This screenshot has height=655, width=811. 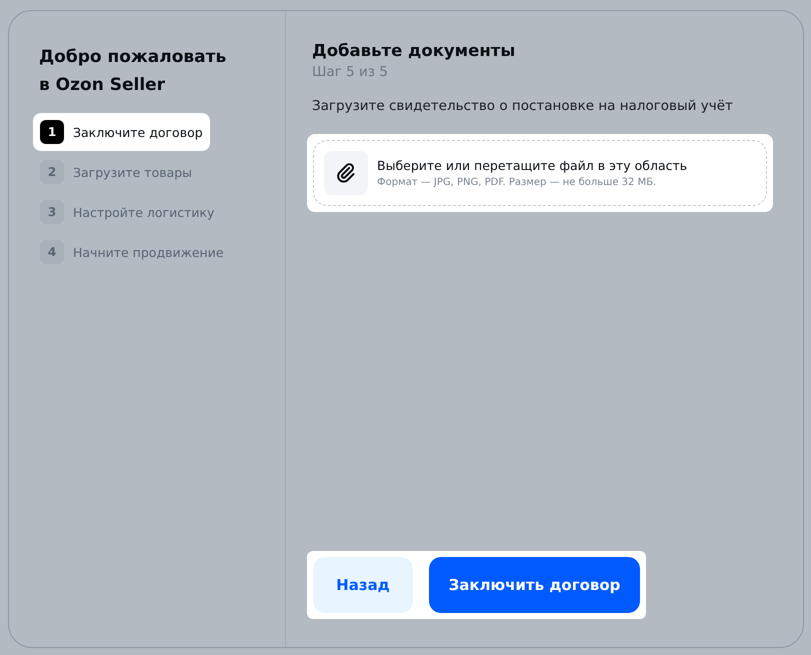 I want to click on dropzone-text: Выберите или перетащите файл в эту область, so click(x=532, y=165).